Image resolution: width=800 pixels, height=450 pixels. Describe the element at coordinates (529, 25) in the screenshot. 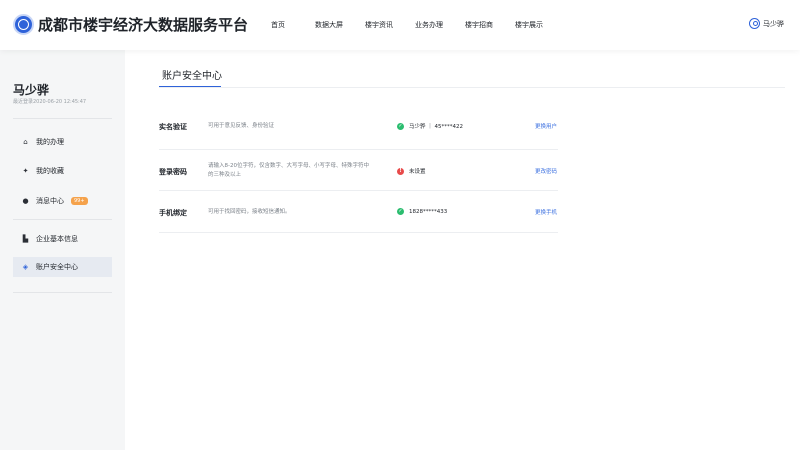

I see `nav-building-display: 楼宇展示` at that location.